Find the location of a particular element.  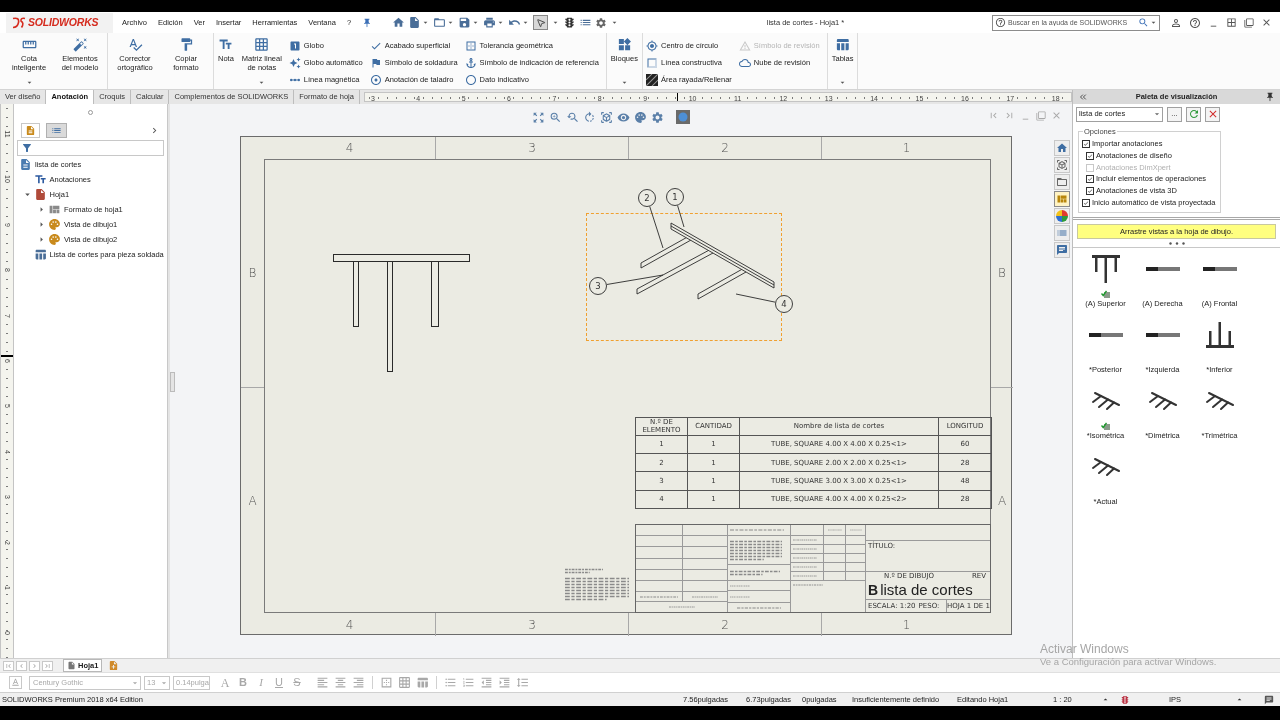

palette-icon is located at coordinates (640, 117).